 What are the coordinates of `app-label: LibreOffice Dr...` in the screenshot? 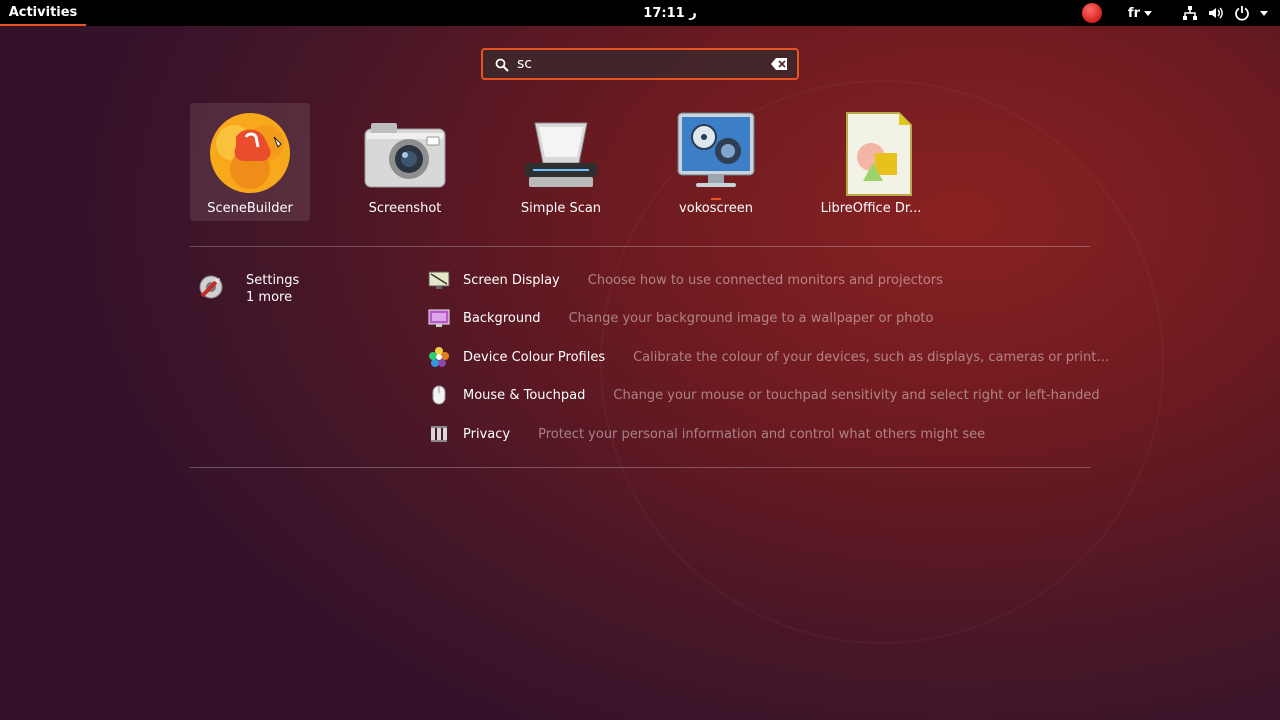 It's located at (871, 208).